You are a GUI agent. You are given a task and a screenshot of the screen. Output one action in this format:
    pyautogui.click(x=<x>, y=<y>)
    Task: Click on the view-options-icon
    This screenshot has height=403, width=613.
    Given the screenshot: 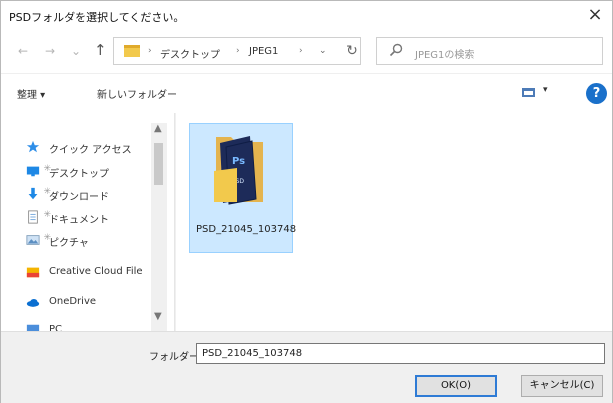 What is the action you would take?
    pyautogui.click(x=528, y=92)
    